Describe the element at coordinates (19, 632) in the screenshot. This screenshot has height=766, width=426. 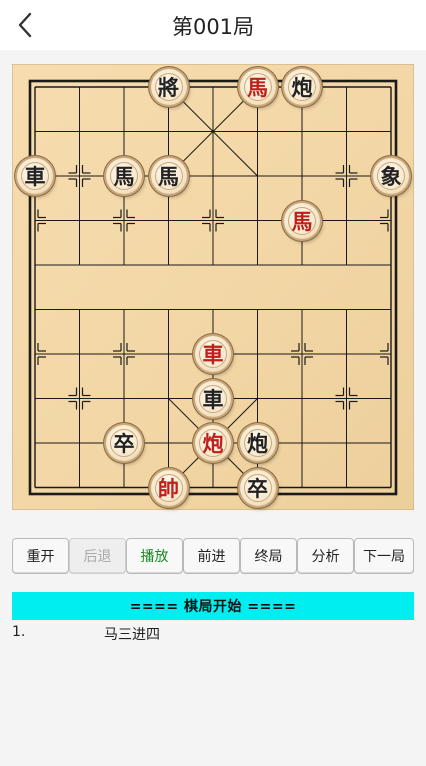
I see `move-number: 1.` at that location.